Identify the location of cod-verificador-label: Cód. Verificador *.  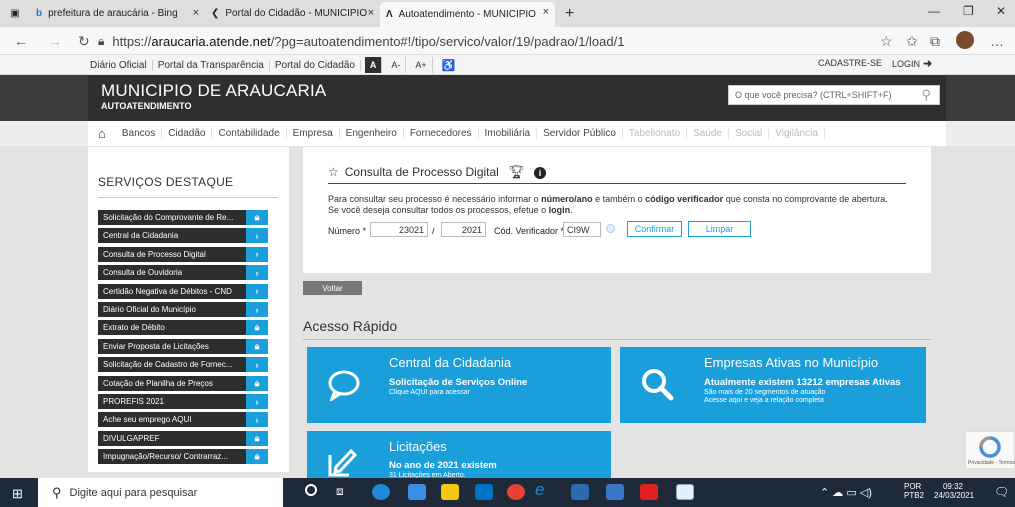
(529, 231).